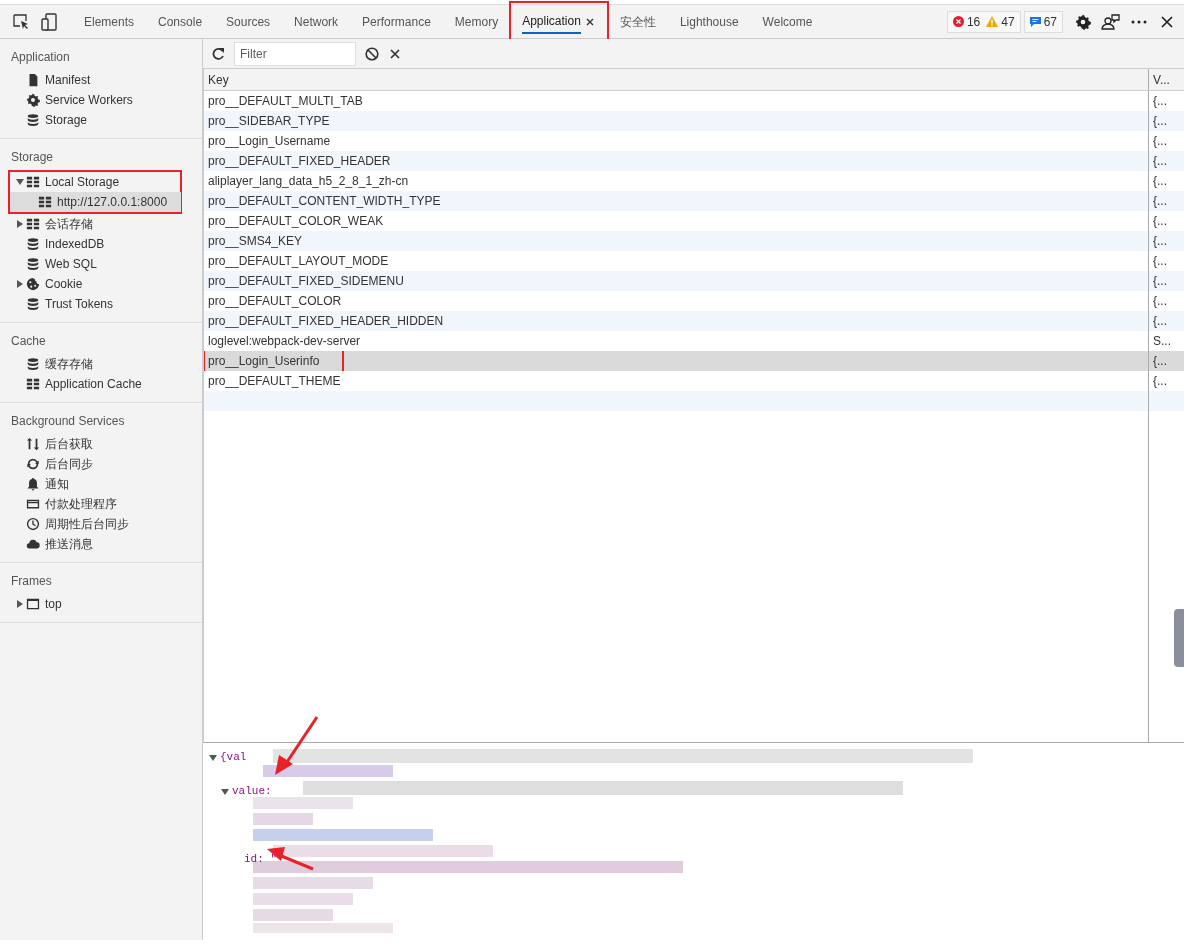  Describe the element at coordinates (101, 364) in the screenshot. I see `sidebar-item: 缓存存储` at that location.